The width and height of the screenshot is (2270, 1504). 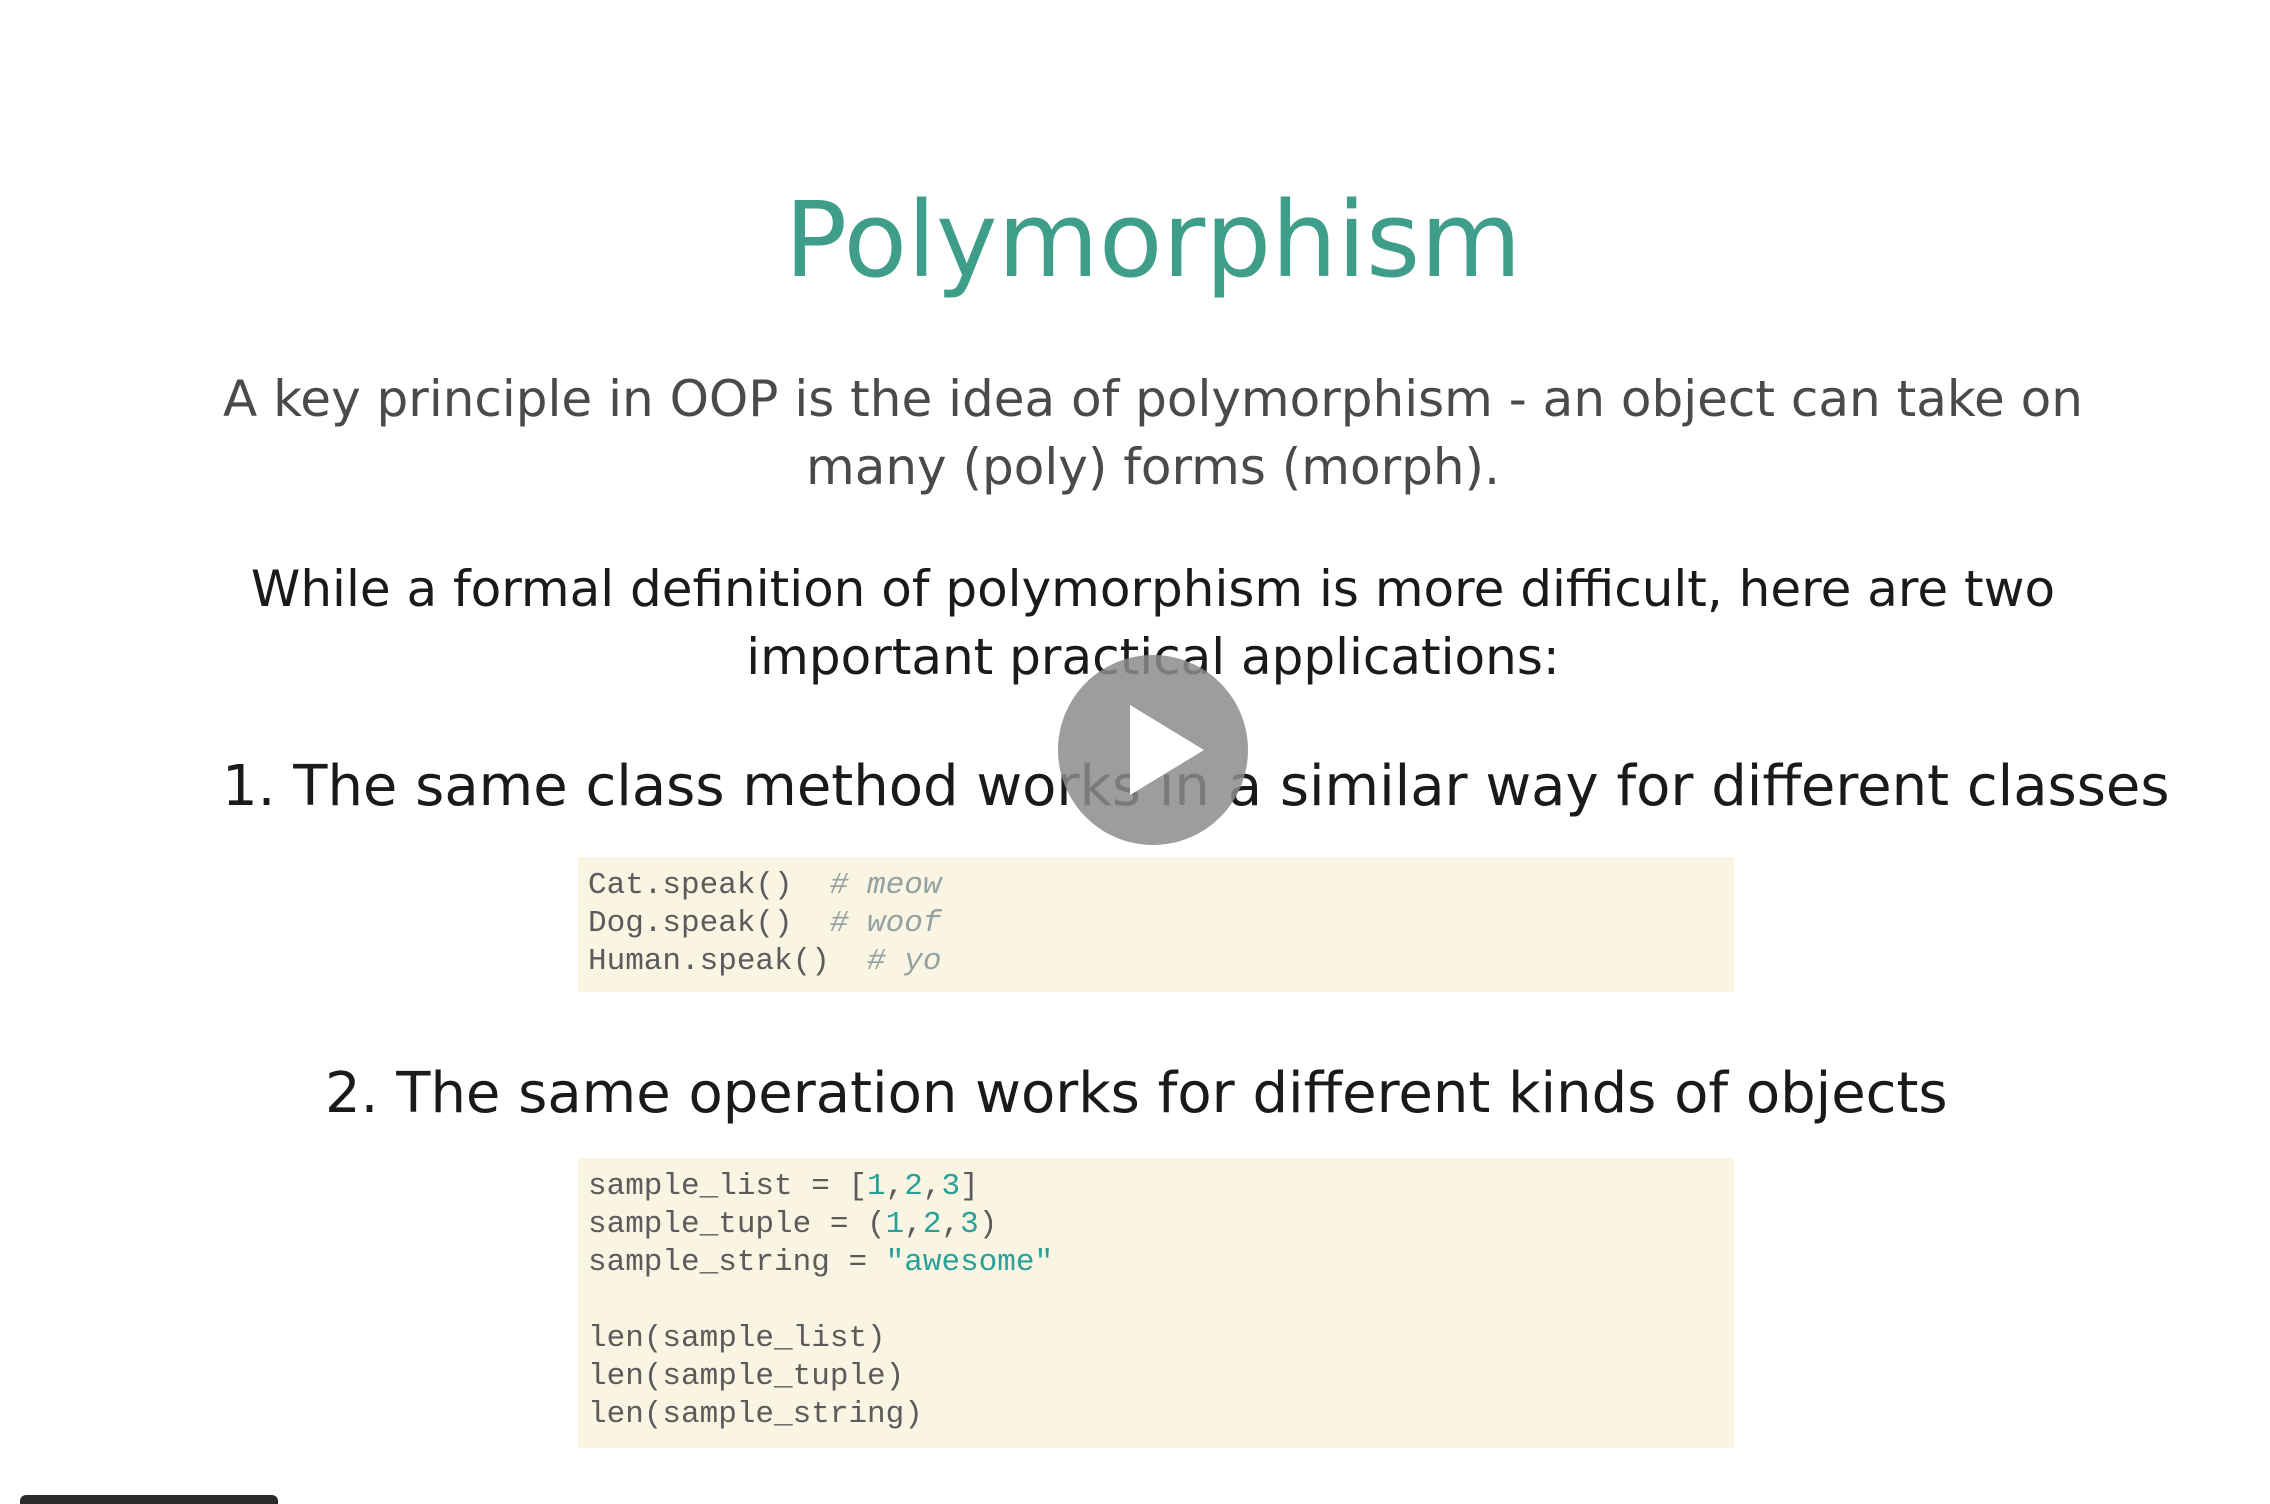 I want to click on code-text: sample_string =, so click(x=737, y=1262).